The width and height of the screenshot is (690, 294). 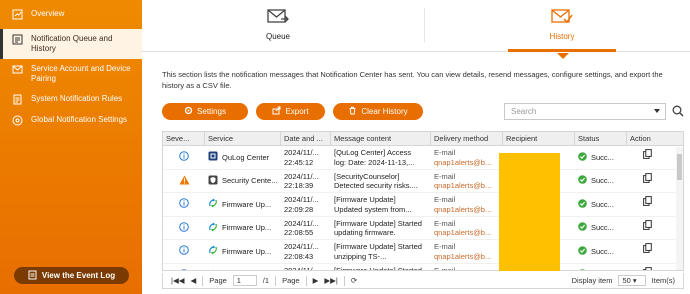 What do you see at coordinates (79, 119) in the screenshot?
I see `sidebar-item-label: Global Notification Settings` at bounding box center [79, 119].